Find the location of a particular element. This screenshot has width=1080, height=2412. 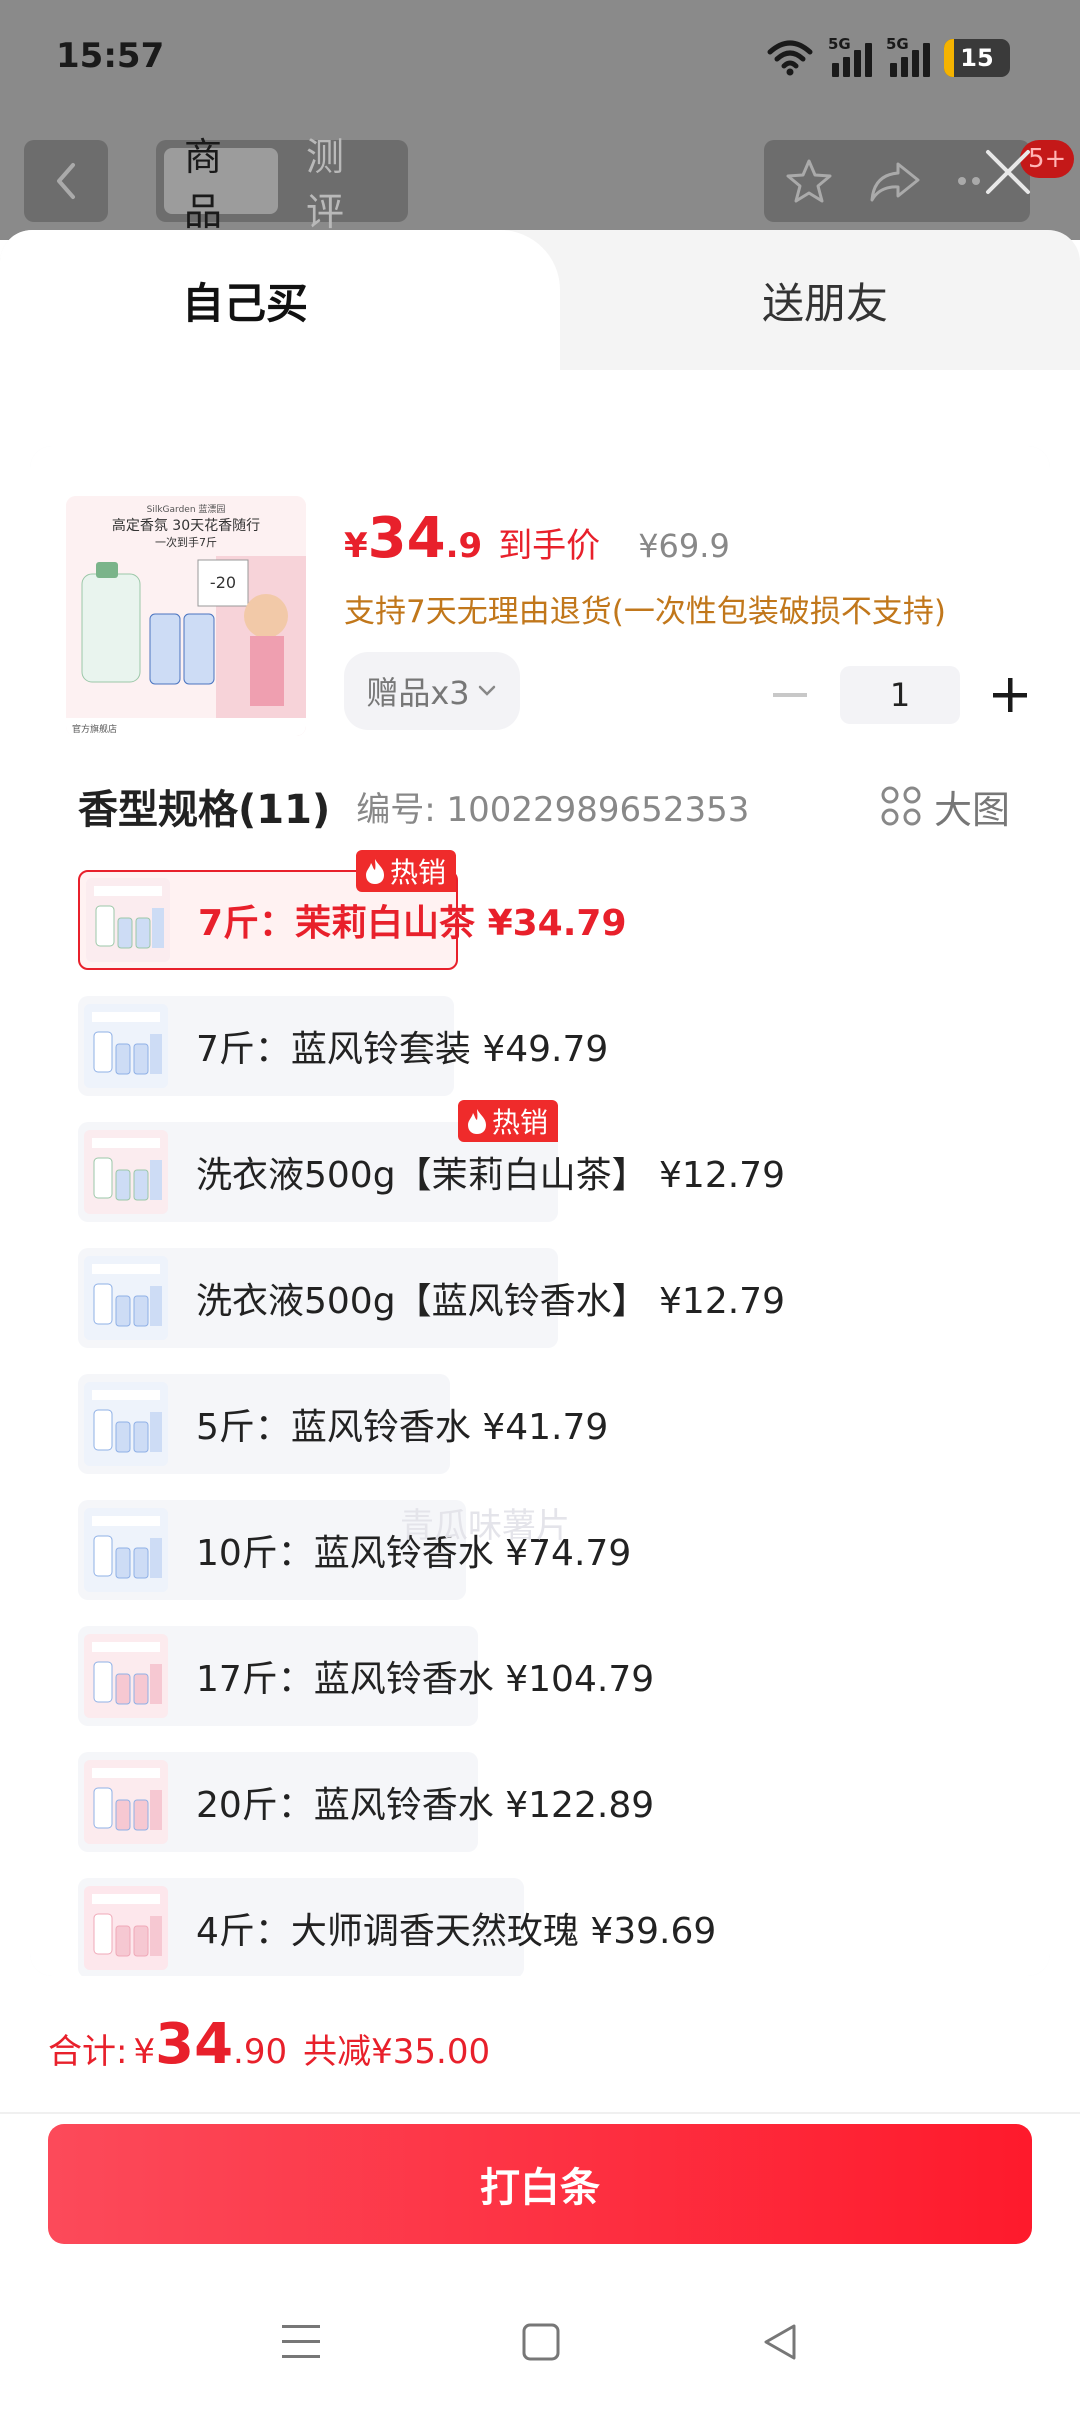

decrease-button is located at coordinates (790, 695).